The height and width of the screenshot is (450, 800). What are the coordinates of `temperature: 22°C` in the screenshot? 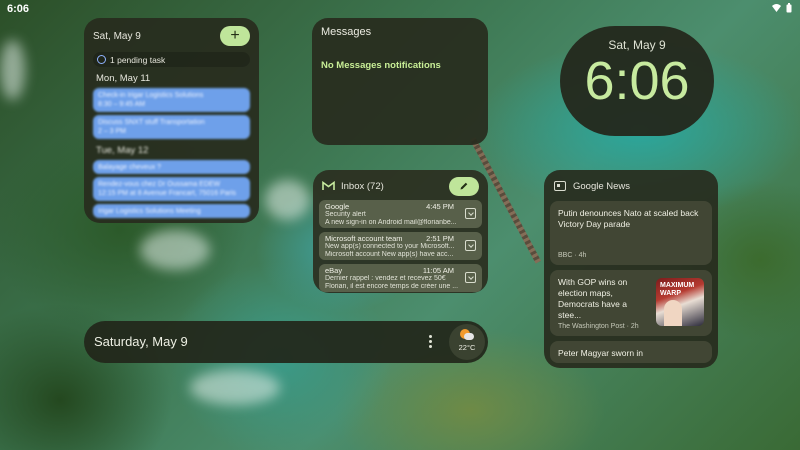 It's located at (467, 347).